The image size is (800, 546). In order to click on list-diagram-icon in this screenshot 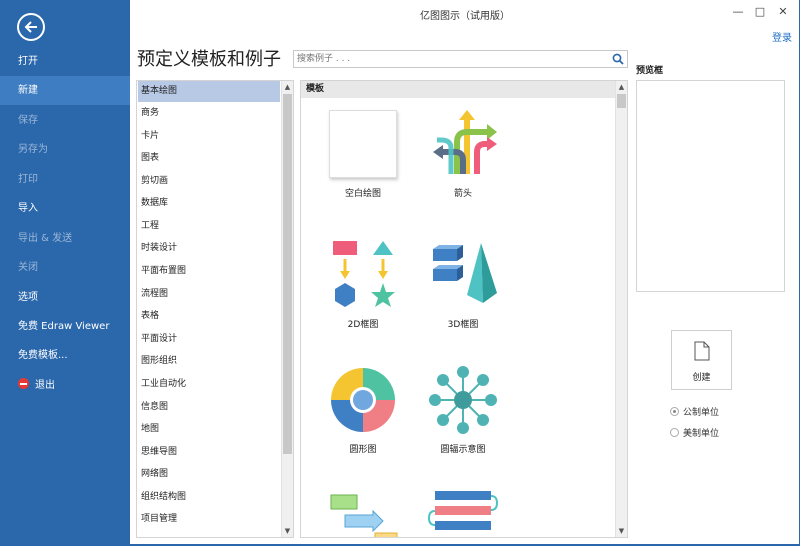, I will do `click(463, 513)`.